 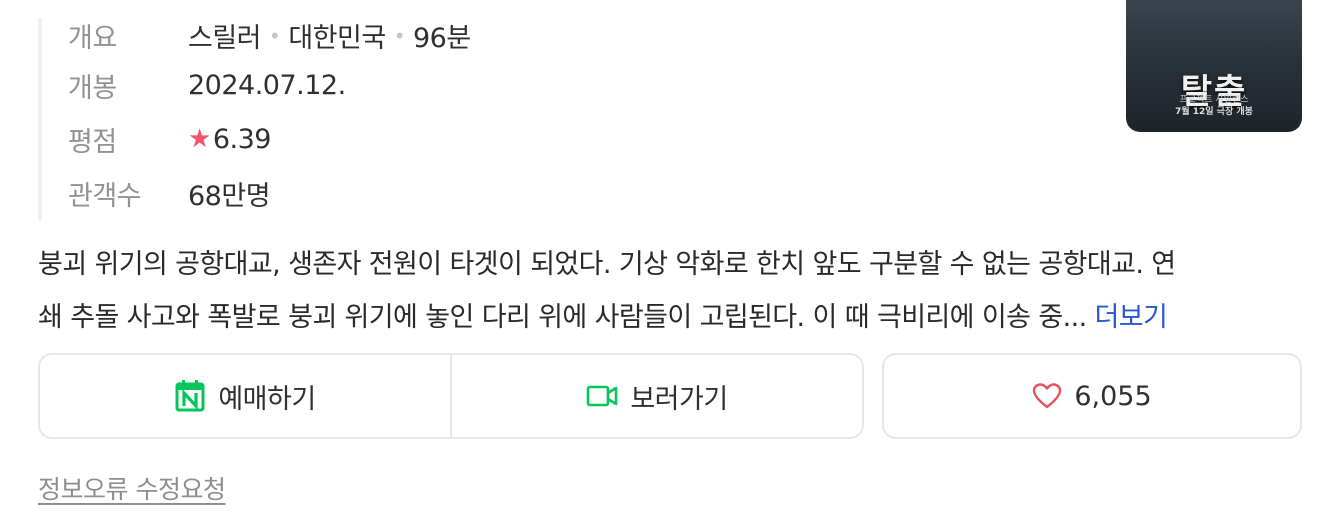 What do you see at coordinates (318, 139) in the screenshot?
I see `info-row-rating: 평점 ★ 6.39` at bounding box center [318, 139].